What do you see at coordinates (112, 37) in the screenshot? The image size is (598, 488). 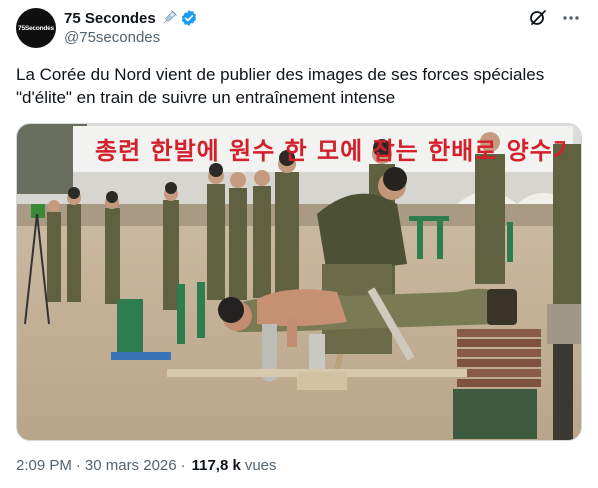 I see `account-handle: @75secondes` at bounding box center [112, 37].